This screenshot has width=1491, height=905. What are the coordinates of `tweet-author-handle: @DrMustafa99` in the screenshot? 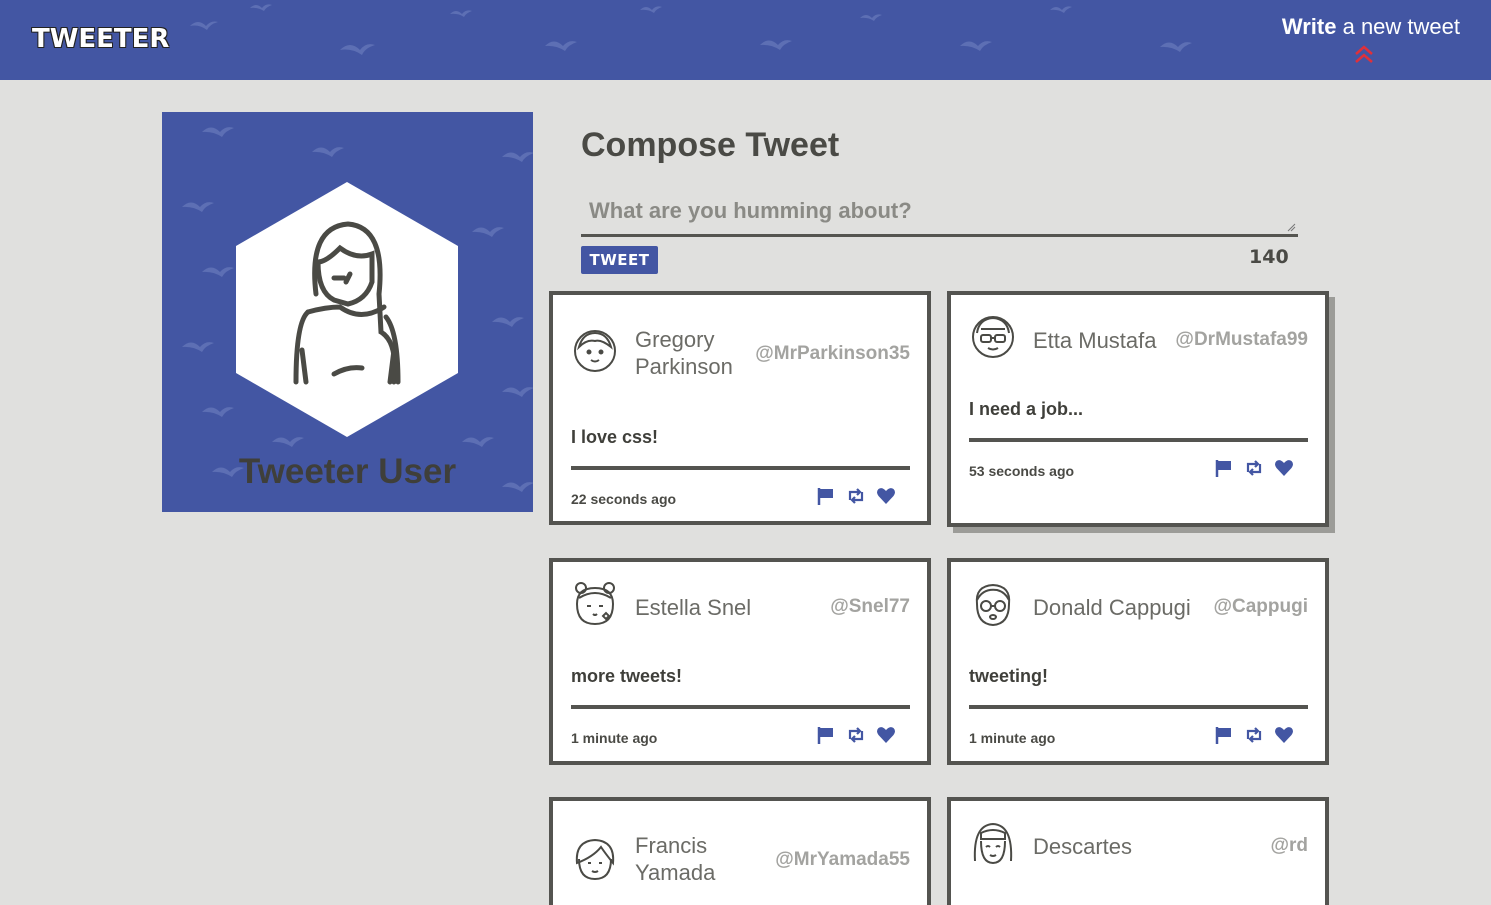 It's located at (1241, 339).